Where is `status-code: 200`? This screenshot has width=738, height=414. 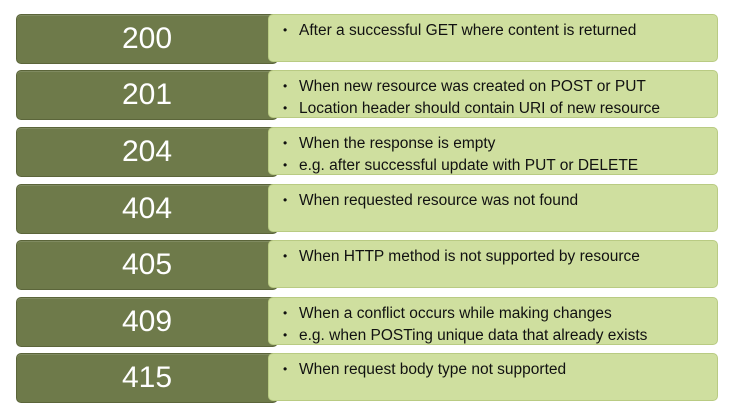 status-code: 200 is located at coordinates (147, 38).